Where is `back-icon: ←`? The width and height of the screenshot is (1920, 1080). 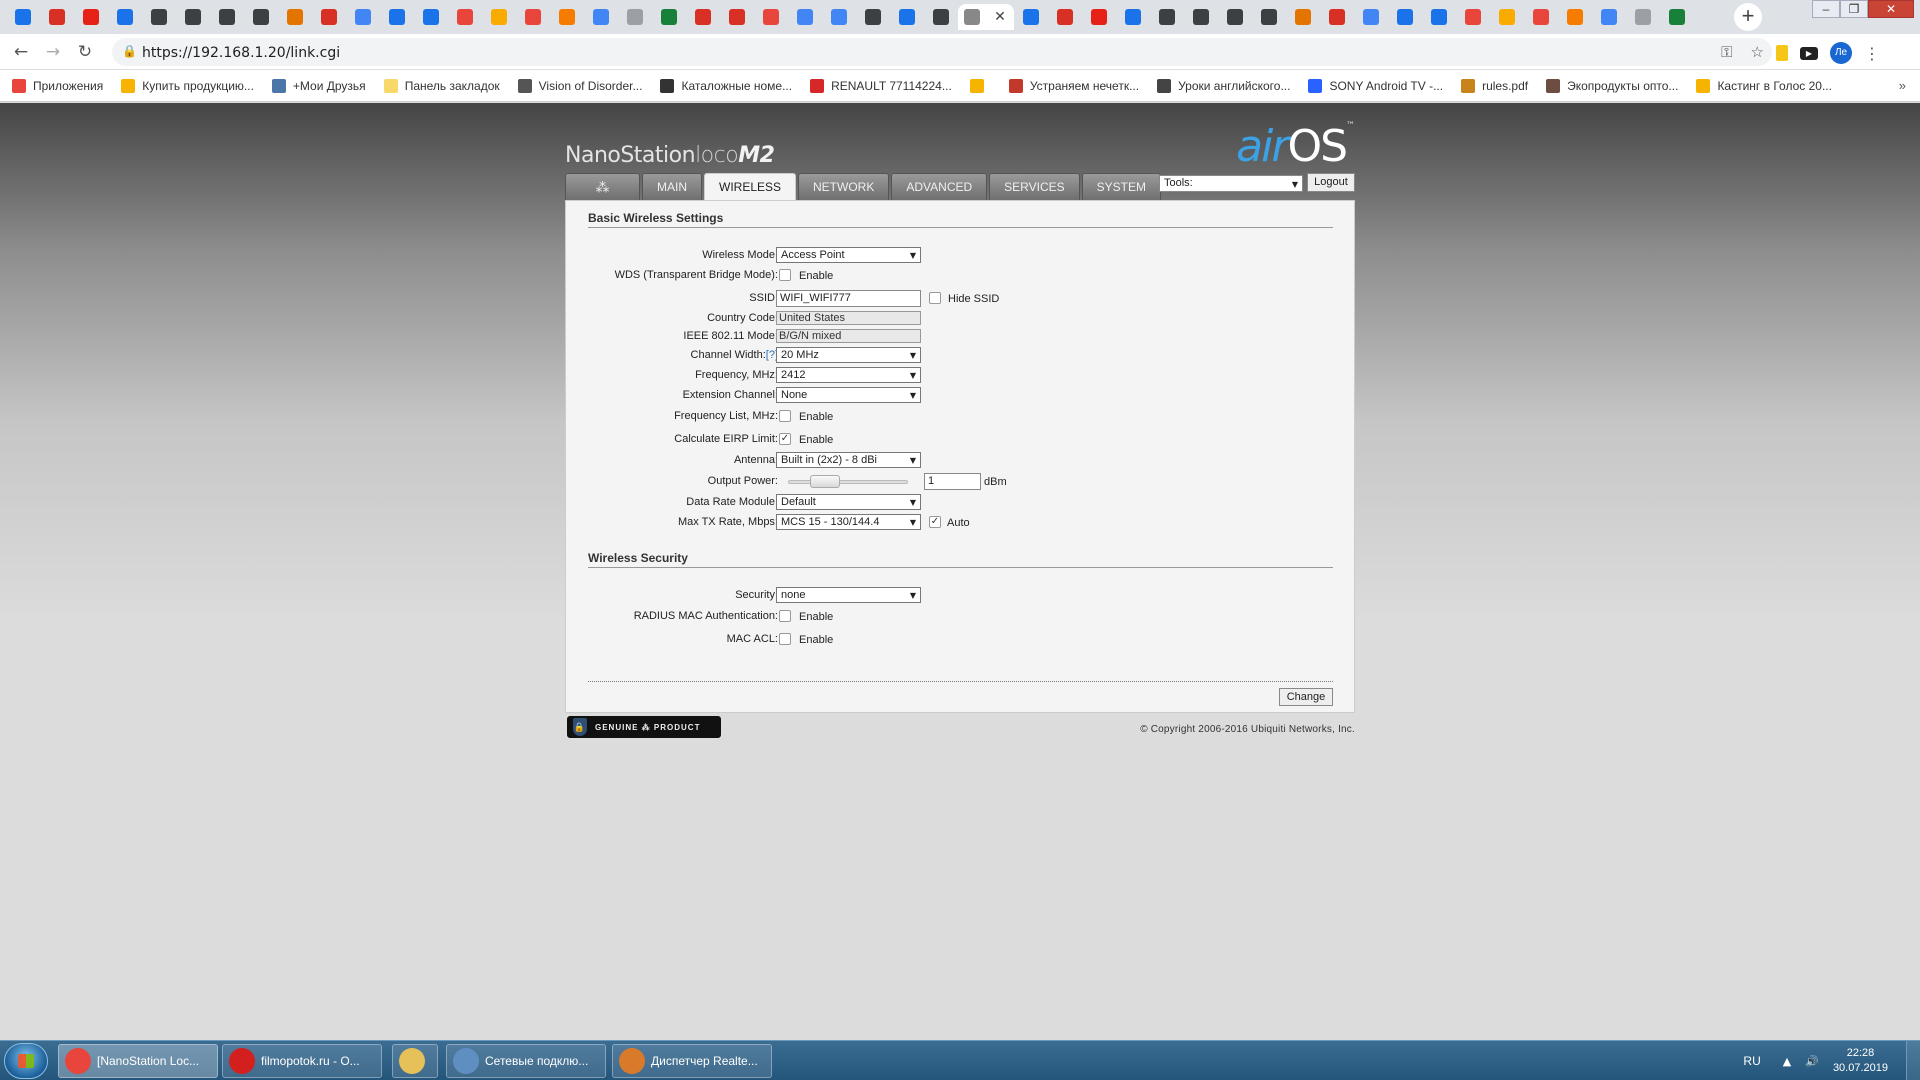
back-icon: ← is located at coordinates (21, 52).